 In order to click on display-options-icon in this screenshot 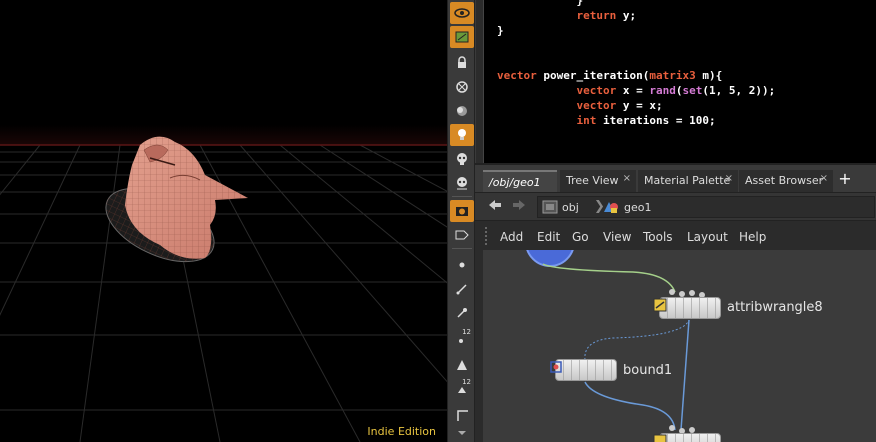, I will do `click(462, 37)`.